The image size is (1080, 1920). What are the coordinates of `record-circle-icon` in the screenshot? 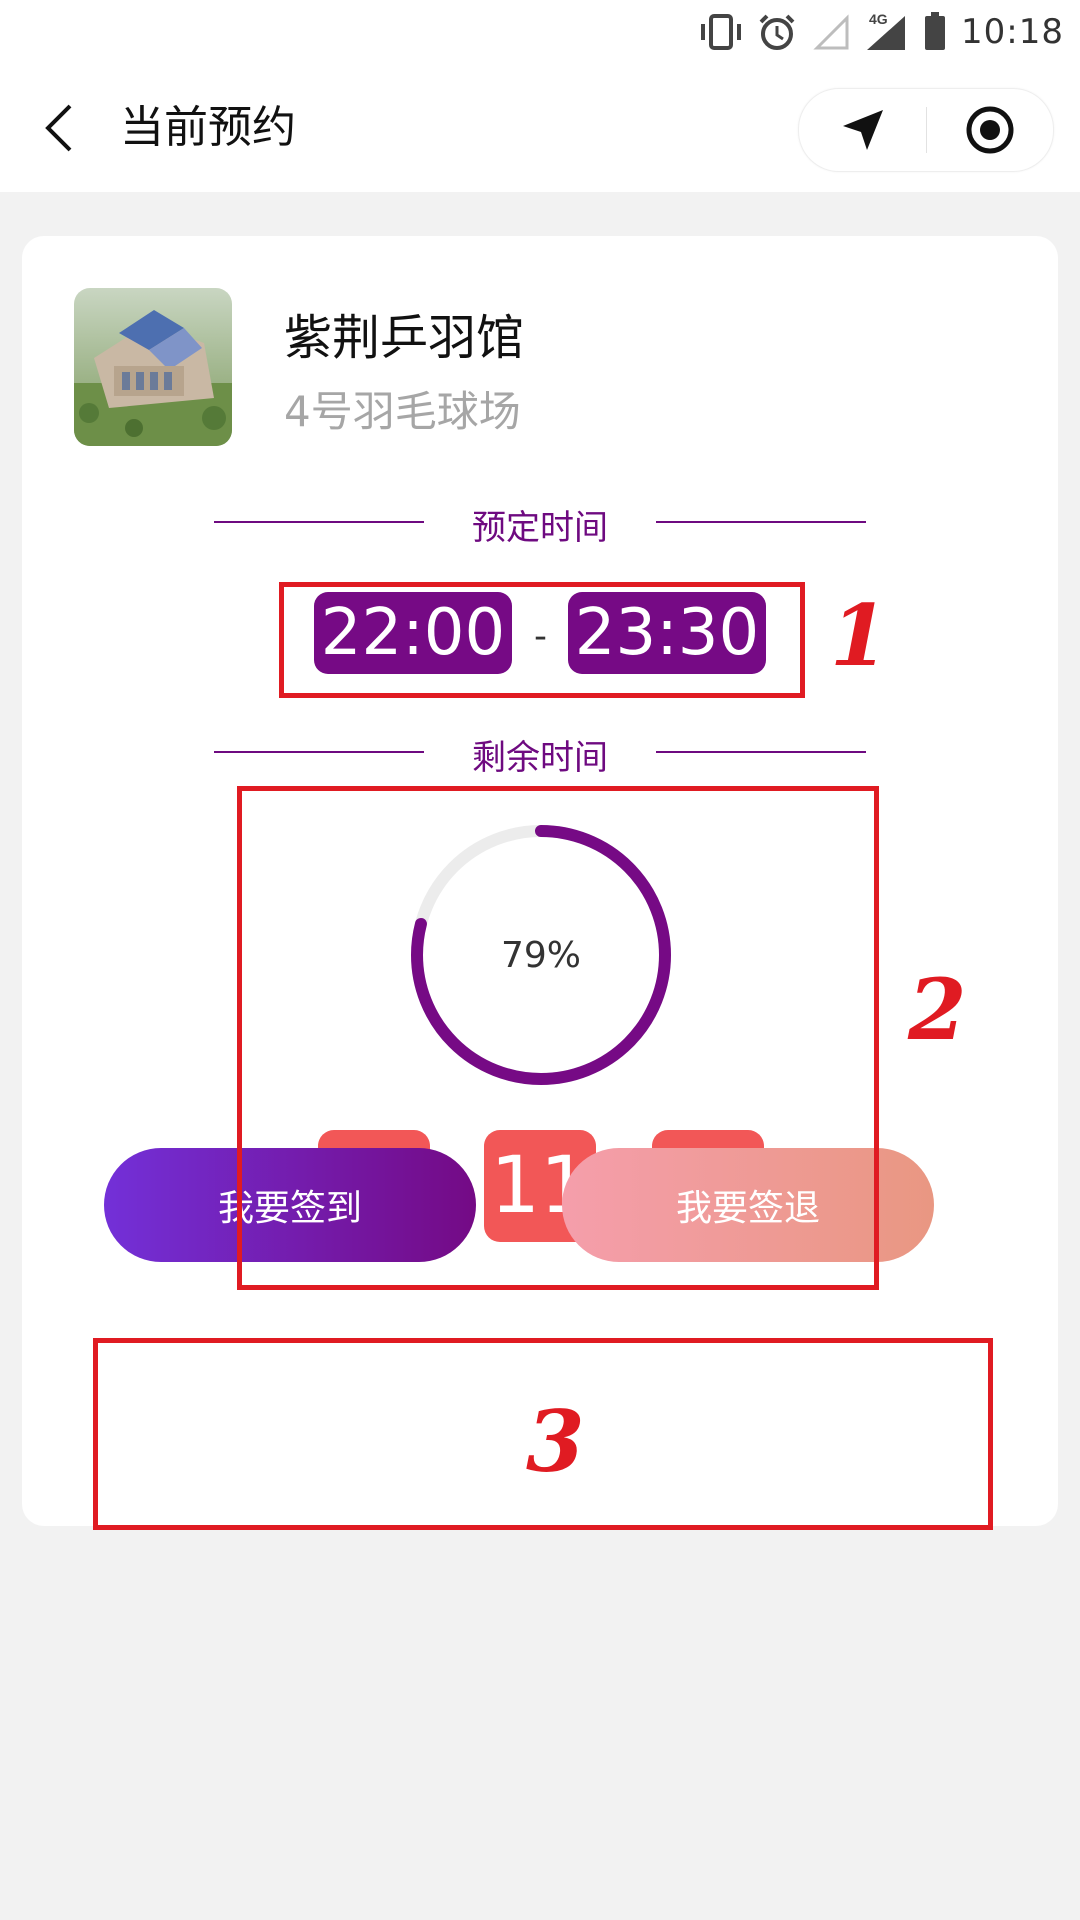 It's located at (989, 130).